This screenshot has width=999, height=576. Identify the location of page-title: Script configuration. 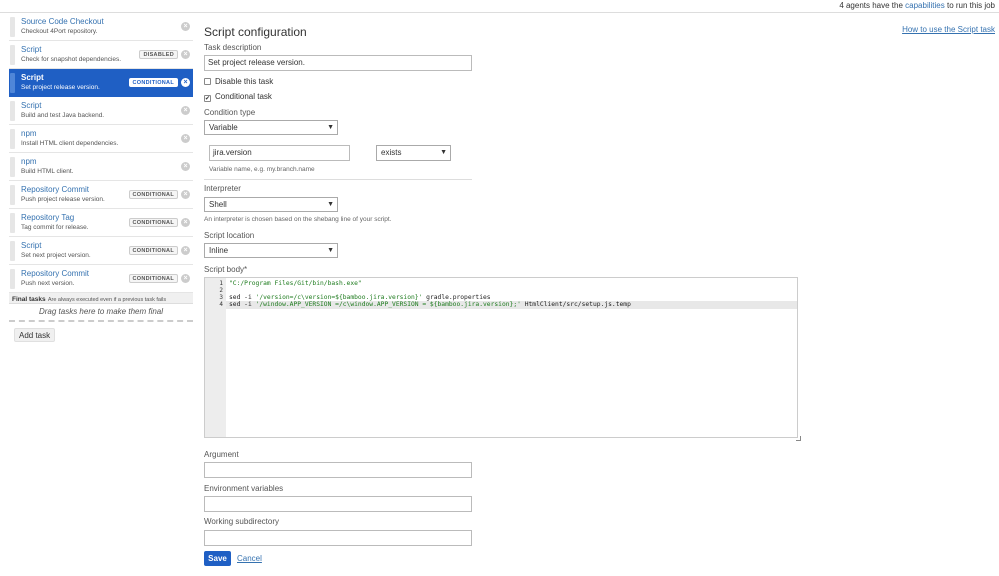
(255, 32).